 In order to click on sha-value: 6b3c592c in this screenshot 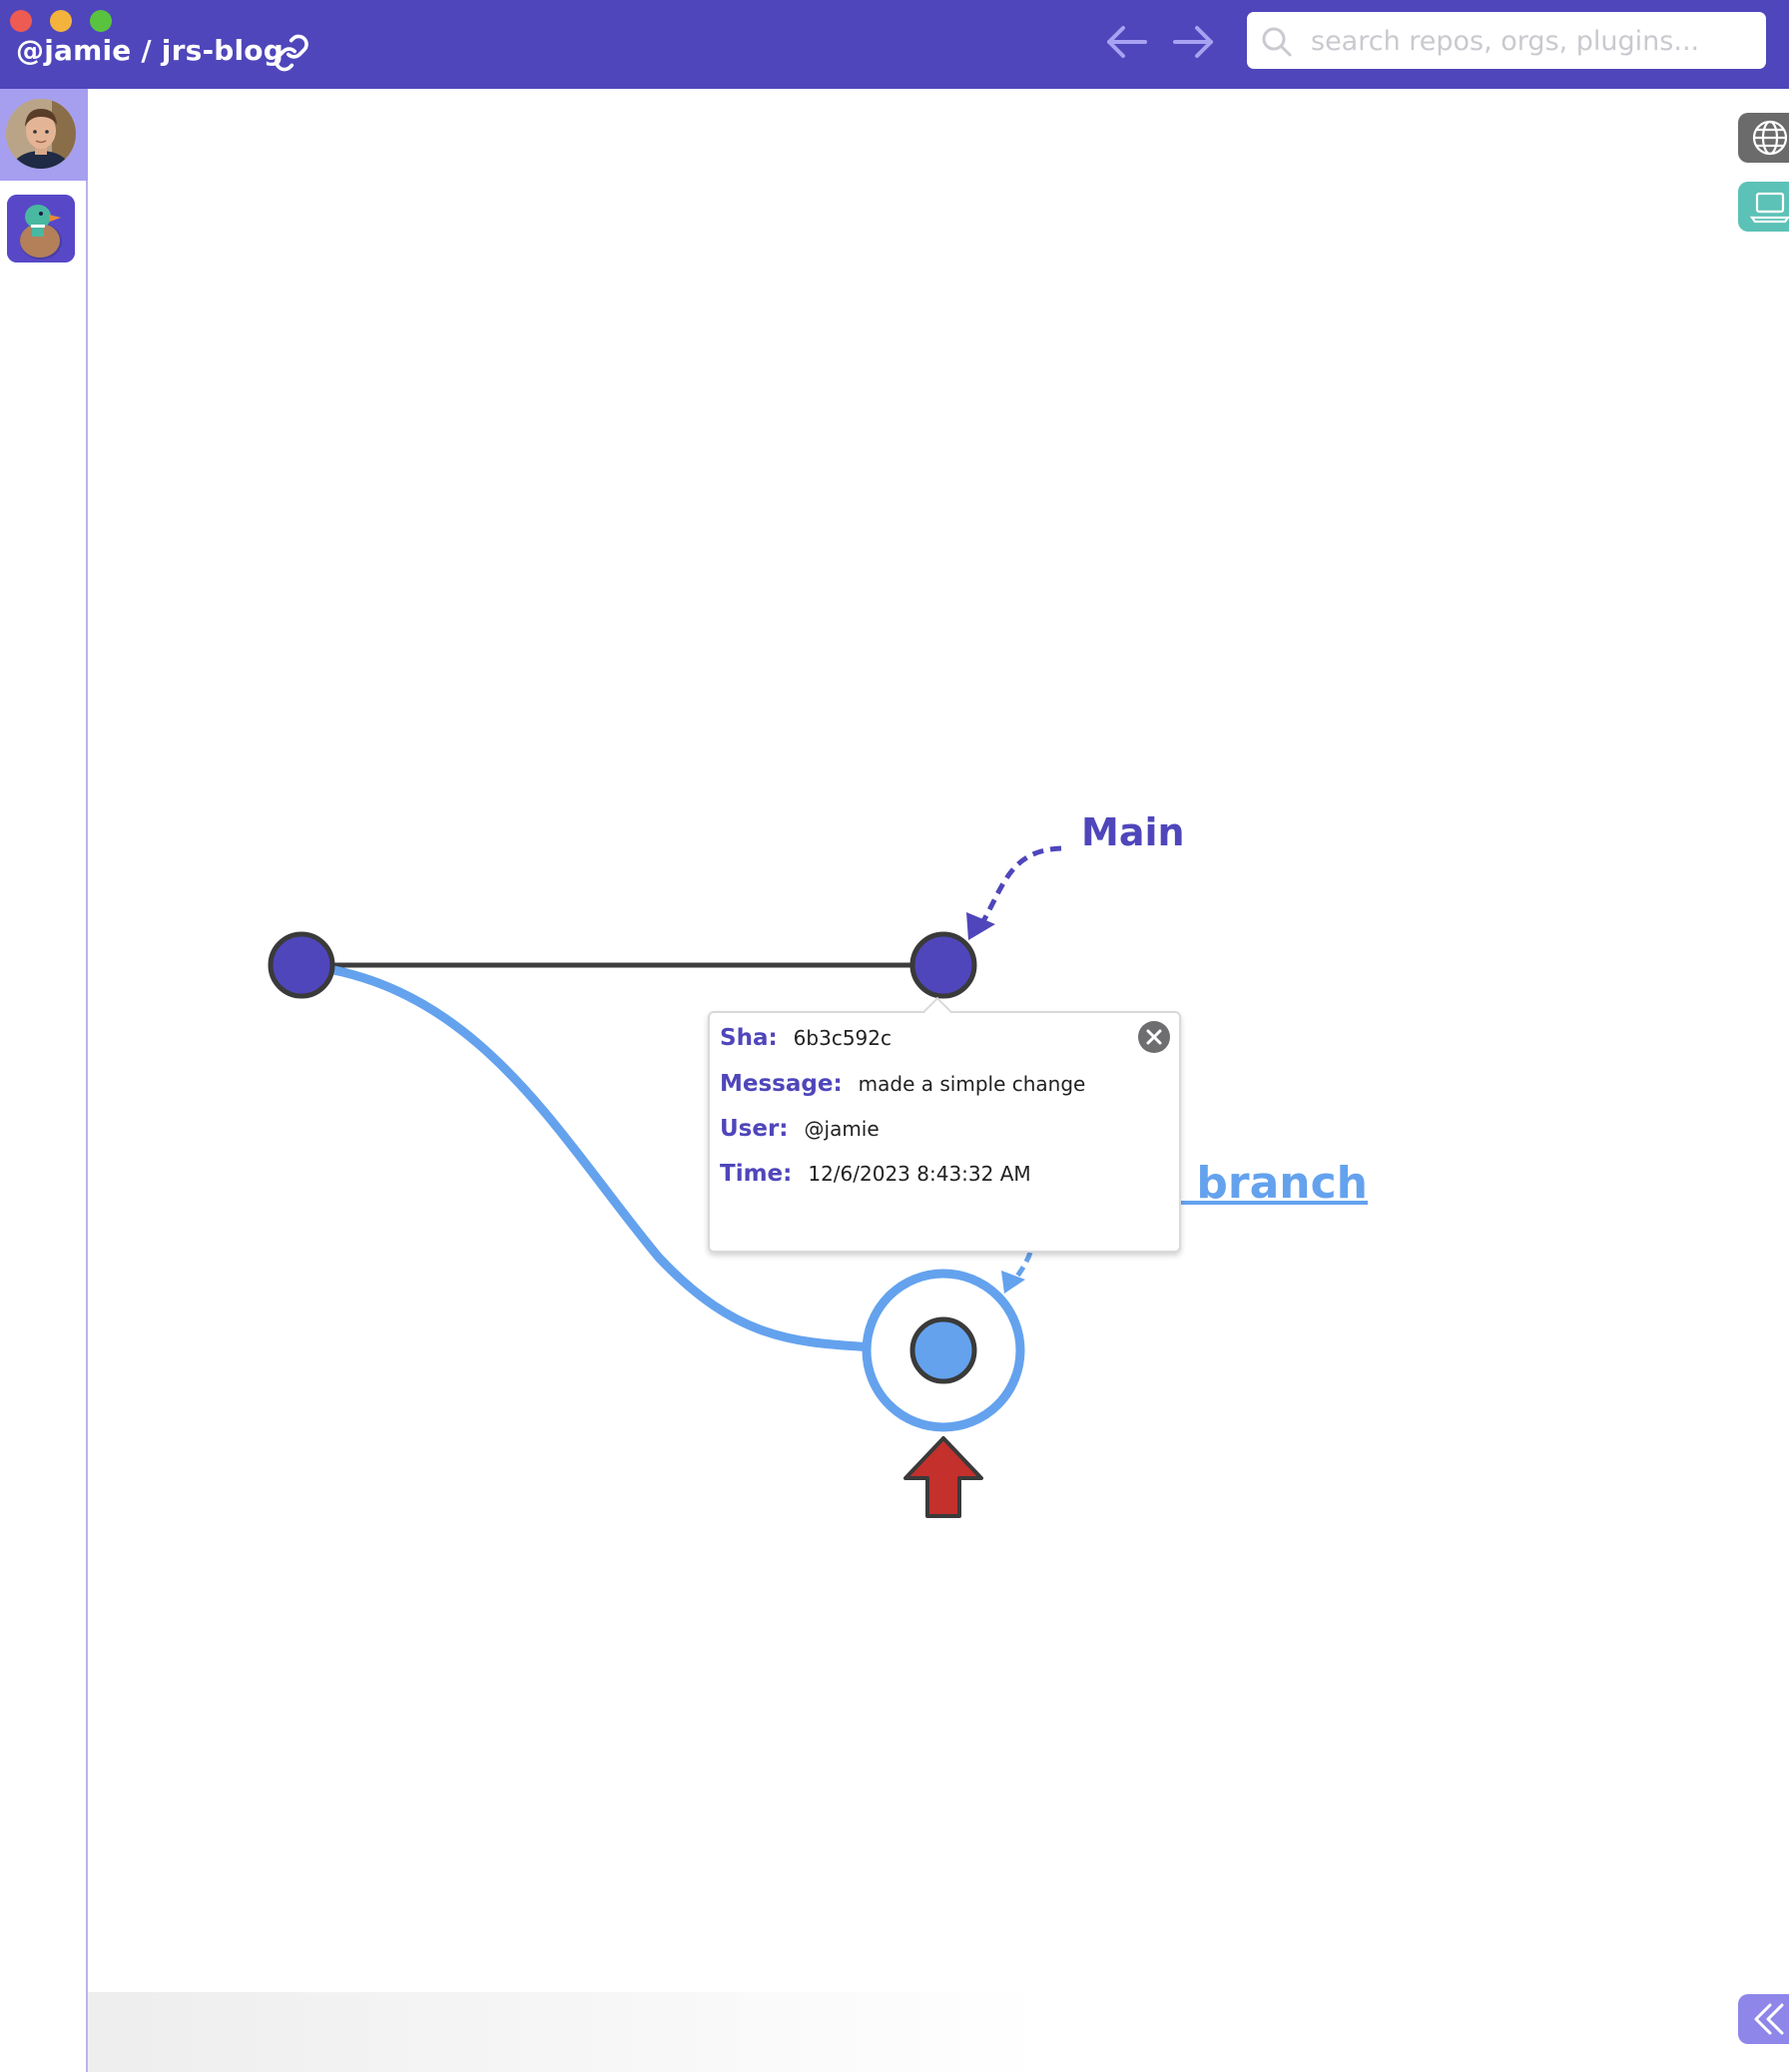, I will do `click(842, 1038)`.